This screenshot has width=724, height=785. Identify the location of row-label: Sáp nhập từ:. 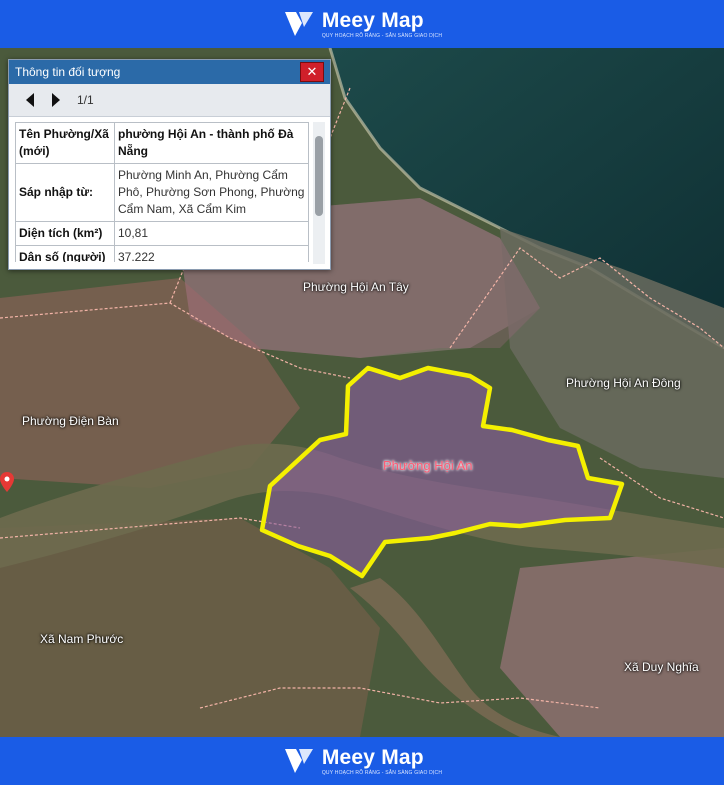
(65, 192).